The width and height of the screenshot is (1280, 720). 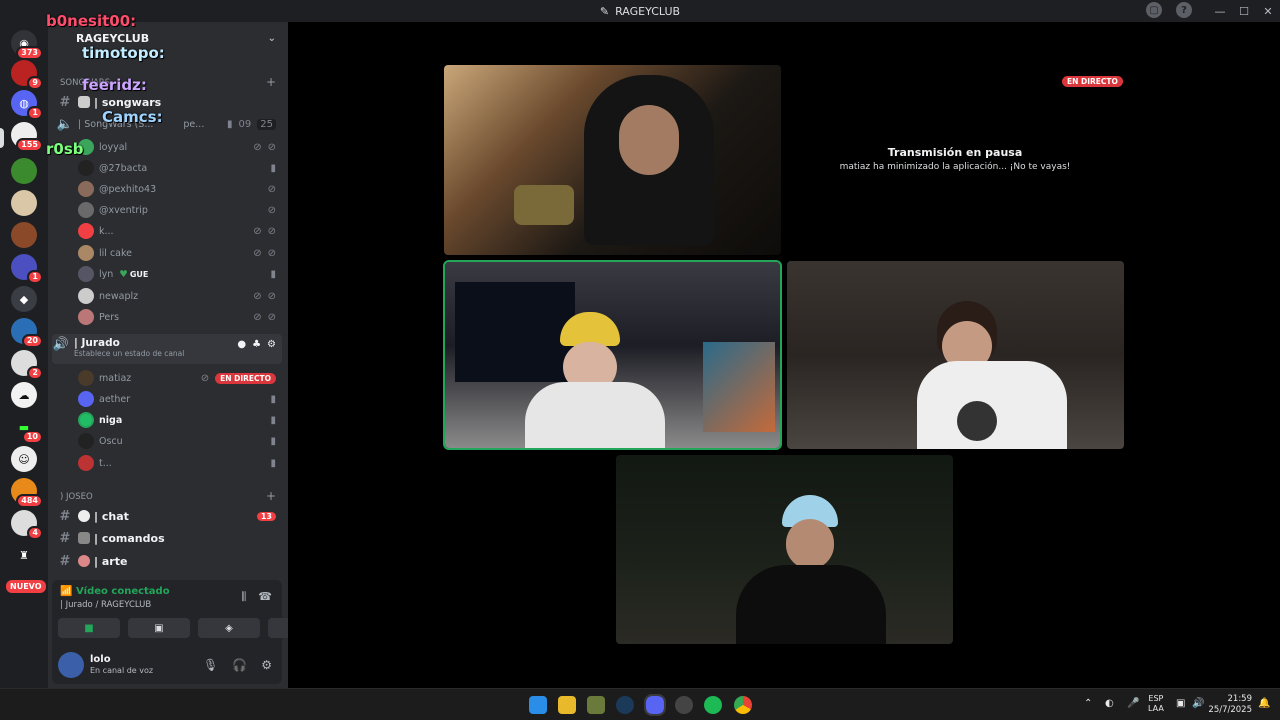 What do you see at coordinates (27, 105) in the screenshot?
I see `server-icon: ◍ 1` at bounding box center [27, 105].